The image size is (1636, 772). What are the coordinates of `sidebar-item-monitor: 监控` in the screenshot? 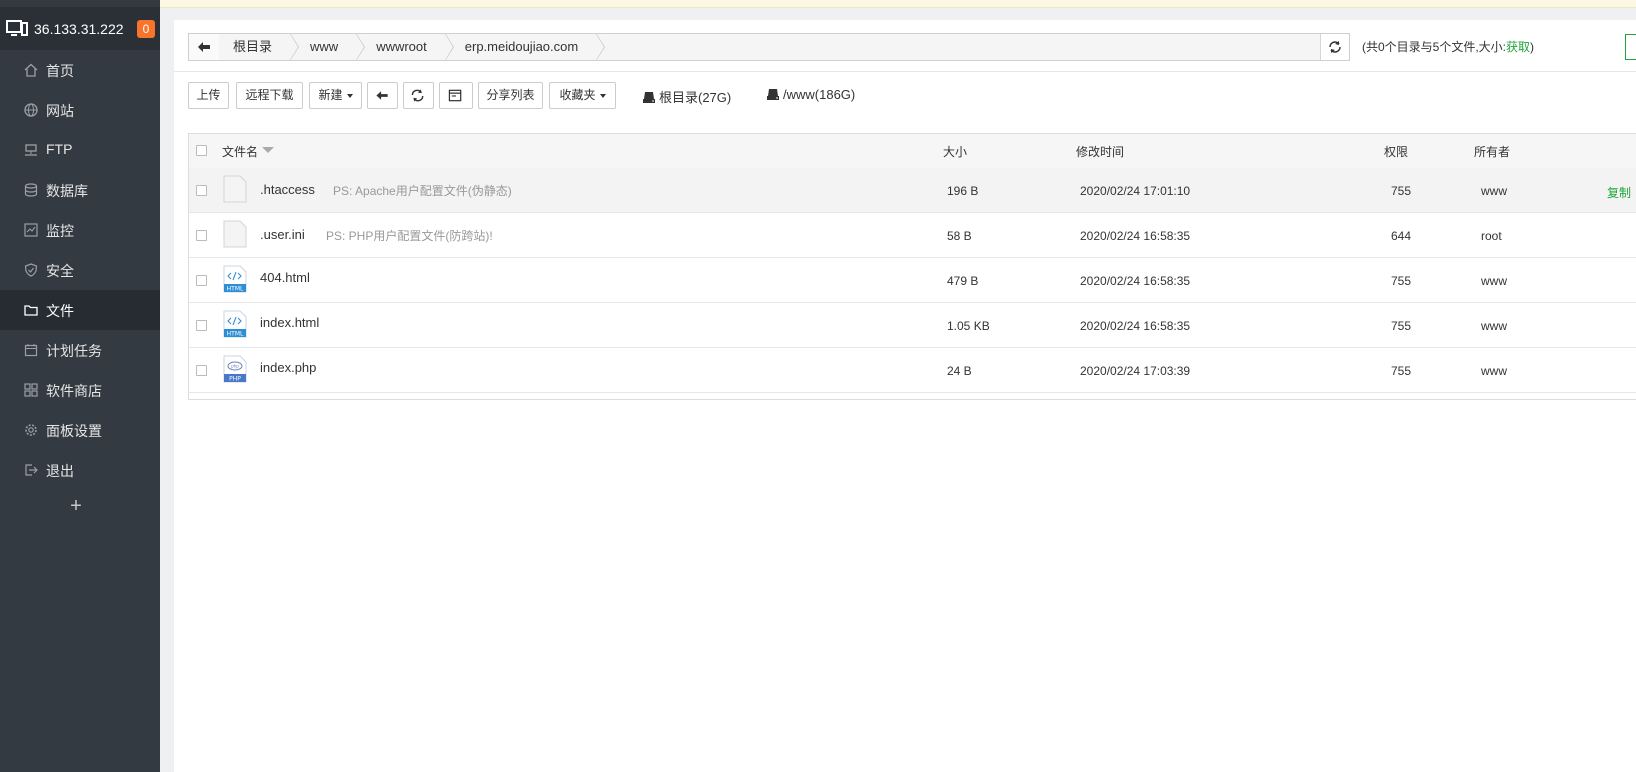 It's located at (80, 230).